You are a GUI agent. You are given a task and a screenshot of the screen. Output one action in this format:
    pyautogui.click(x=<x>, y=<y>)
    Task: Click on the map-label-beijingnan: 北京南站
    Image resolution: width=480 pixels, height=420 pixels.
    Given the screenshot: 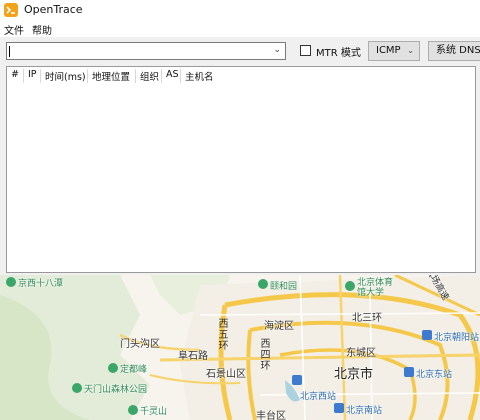 What is the action you would take?
    pyautogui.click(x=364, y=411)
    